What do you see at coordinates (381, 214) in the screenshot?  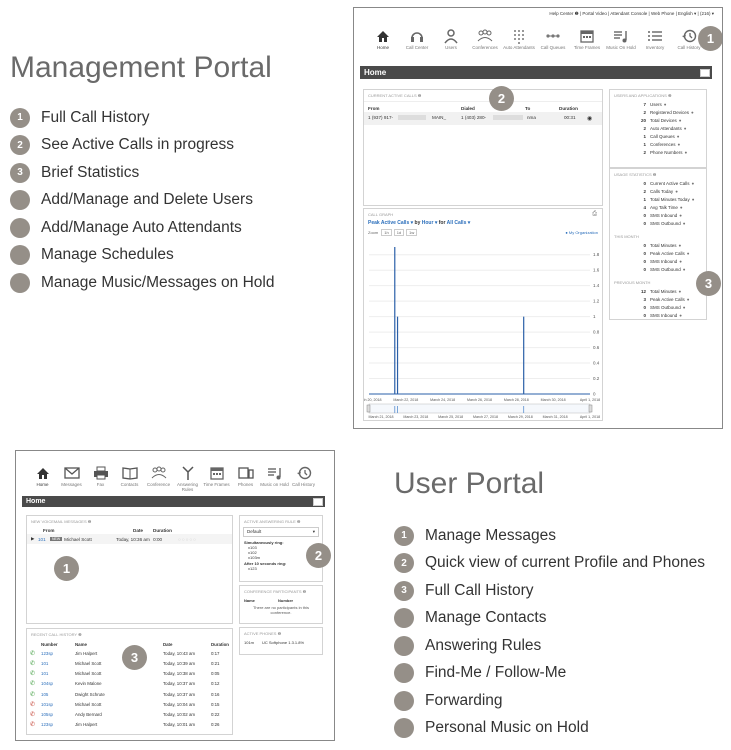 I see `call-graph-heading: CALL GRAPH` at bounding box center [381, 214].